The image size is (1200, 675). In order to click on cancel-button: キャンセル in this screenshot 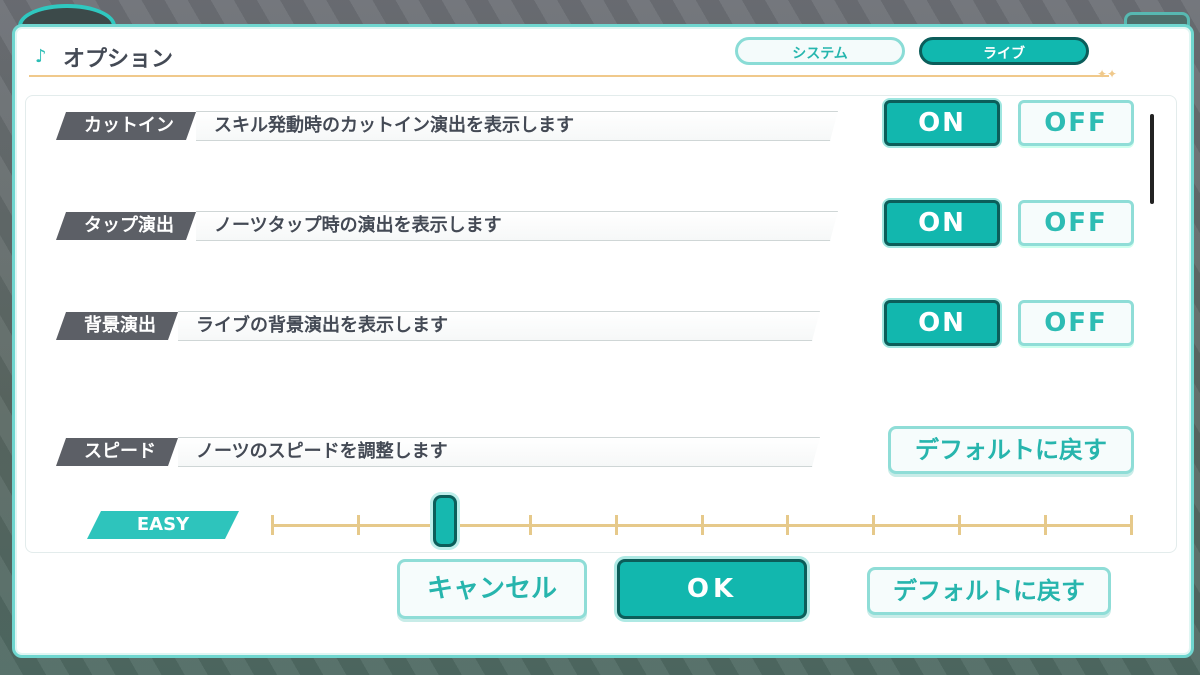, I will do `click(492, 589)`.